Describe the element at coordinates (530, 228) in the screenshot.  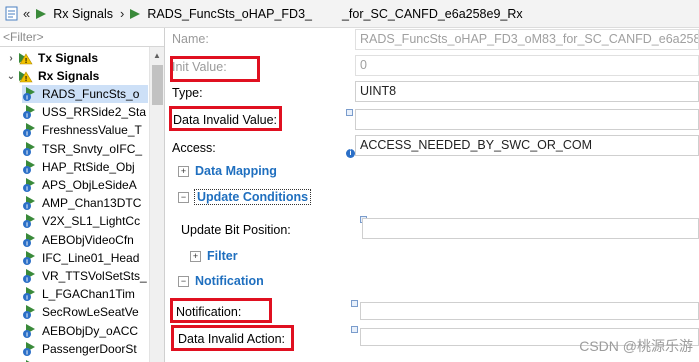
I see `update-bit-position-field` at that location.